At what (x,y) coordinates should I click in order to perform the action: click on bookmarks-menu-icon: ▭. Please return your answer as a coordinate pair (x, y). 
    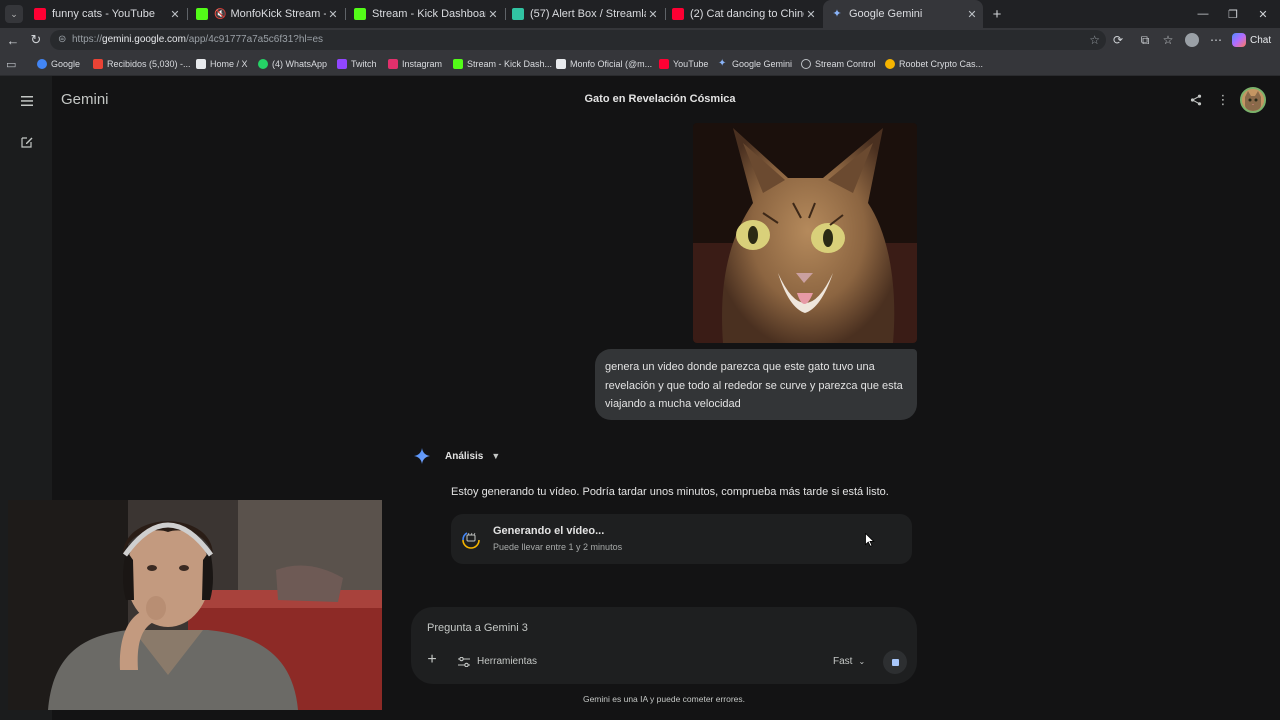
    Looking at the image, I should click on (11, 64).